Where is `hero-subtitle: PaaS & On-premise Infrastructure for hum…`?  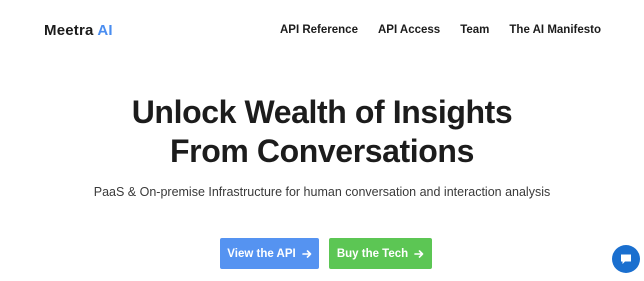
hero-subtitle: PaaS & On-premise Infrastructure for hum… is located at coordinates (322, 192).